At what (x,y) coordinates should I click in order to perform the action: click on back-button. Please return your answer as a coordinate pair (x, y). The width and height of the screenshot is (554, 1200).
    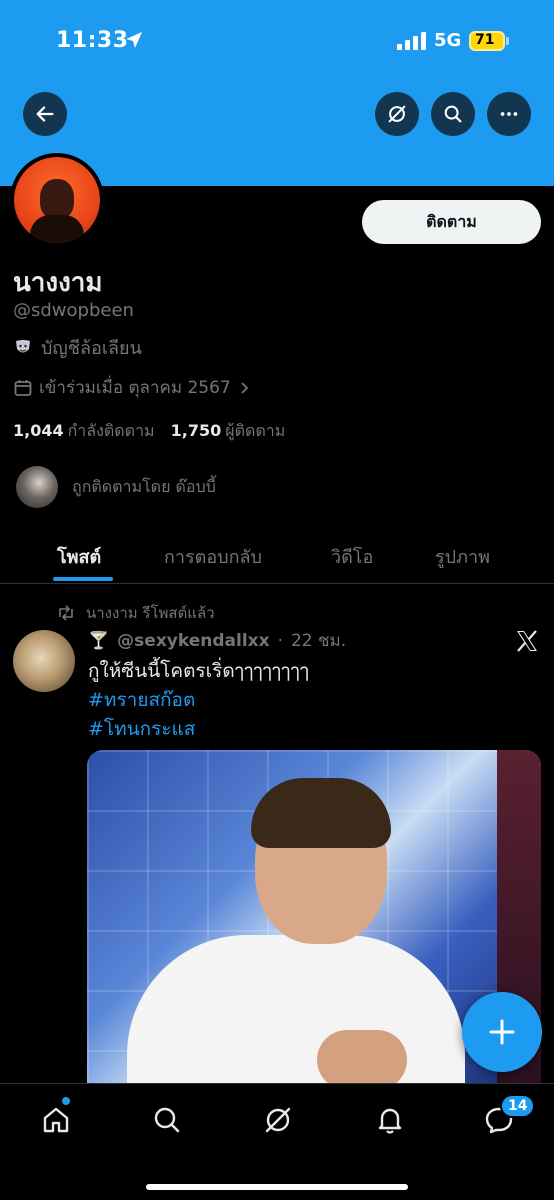
    Looking at the image, I should click on (45, 114).